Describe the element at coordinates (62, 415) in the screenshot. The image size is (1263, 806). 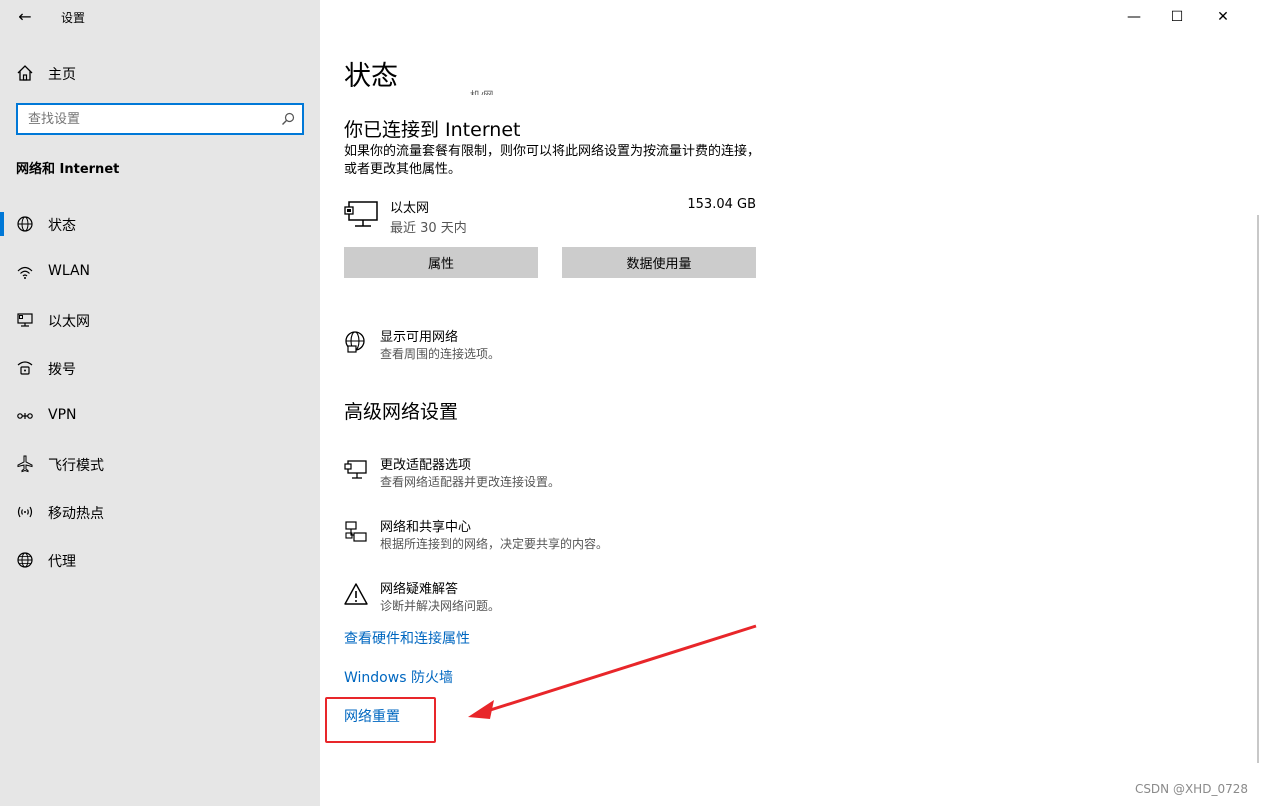
I see `sidebar-item-label: VPN` at that location.